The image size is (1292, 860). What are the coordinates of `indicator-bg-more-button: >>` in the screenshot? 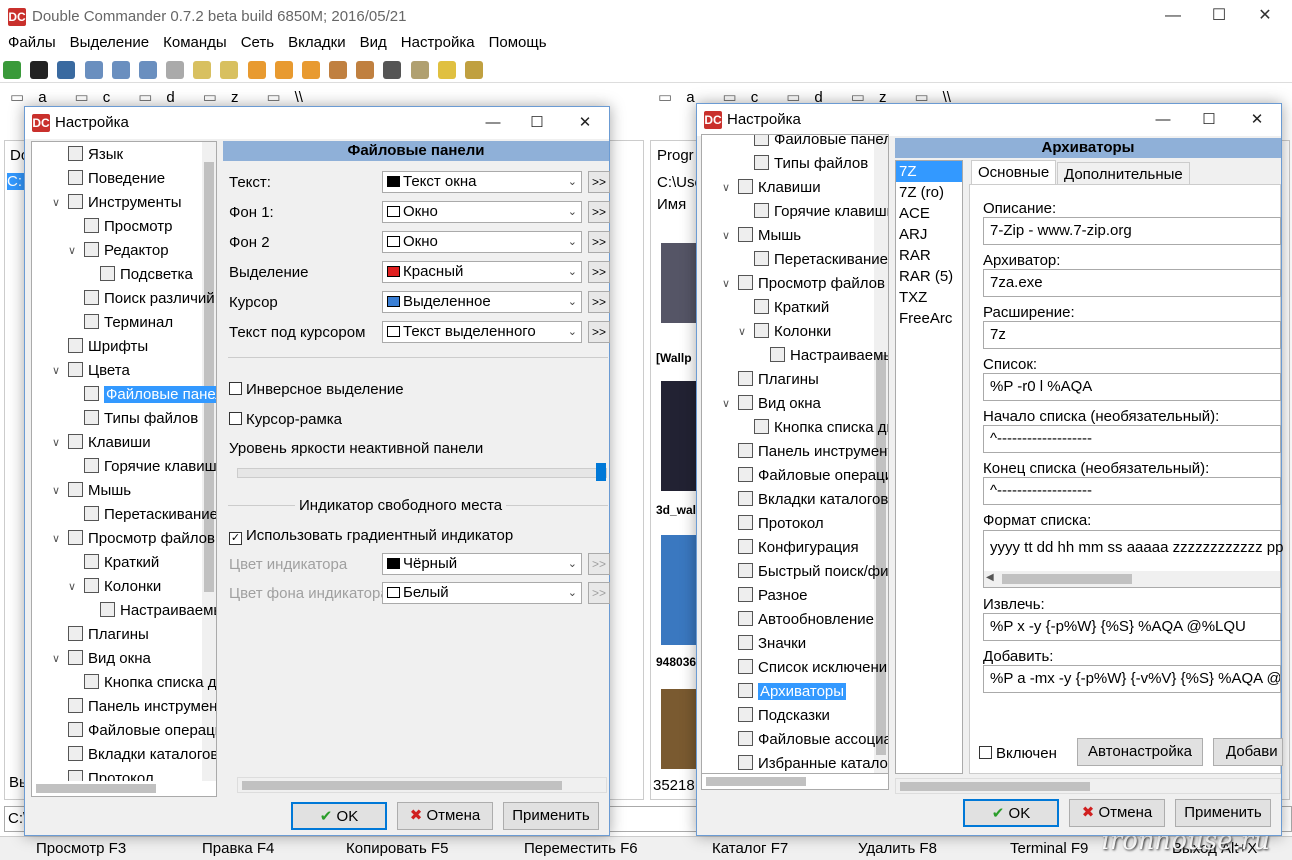 It's located at (599, 593).